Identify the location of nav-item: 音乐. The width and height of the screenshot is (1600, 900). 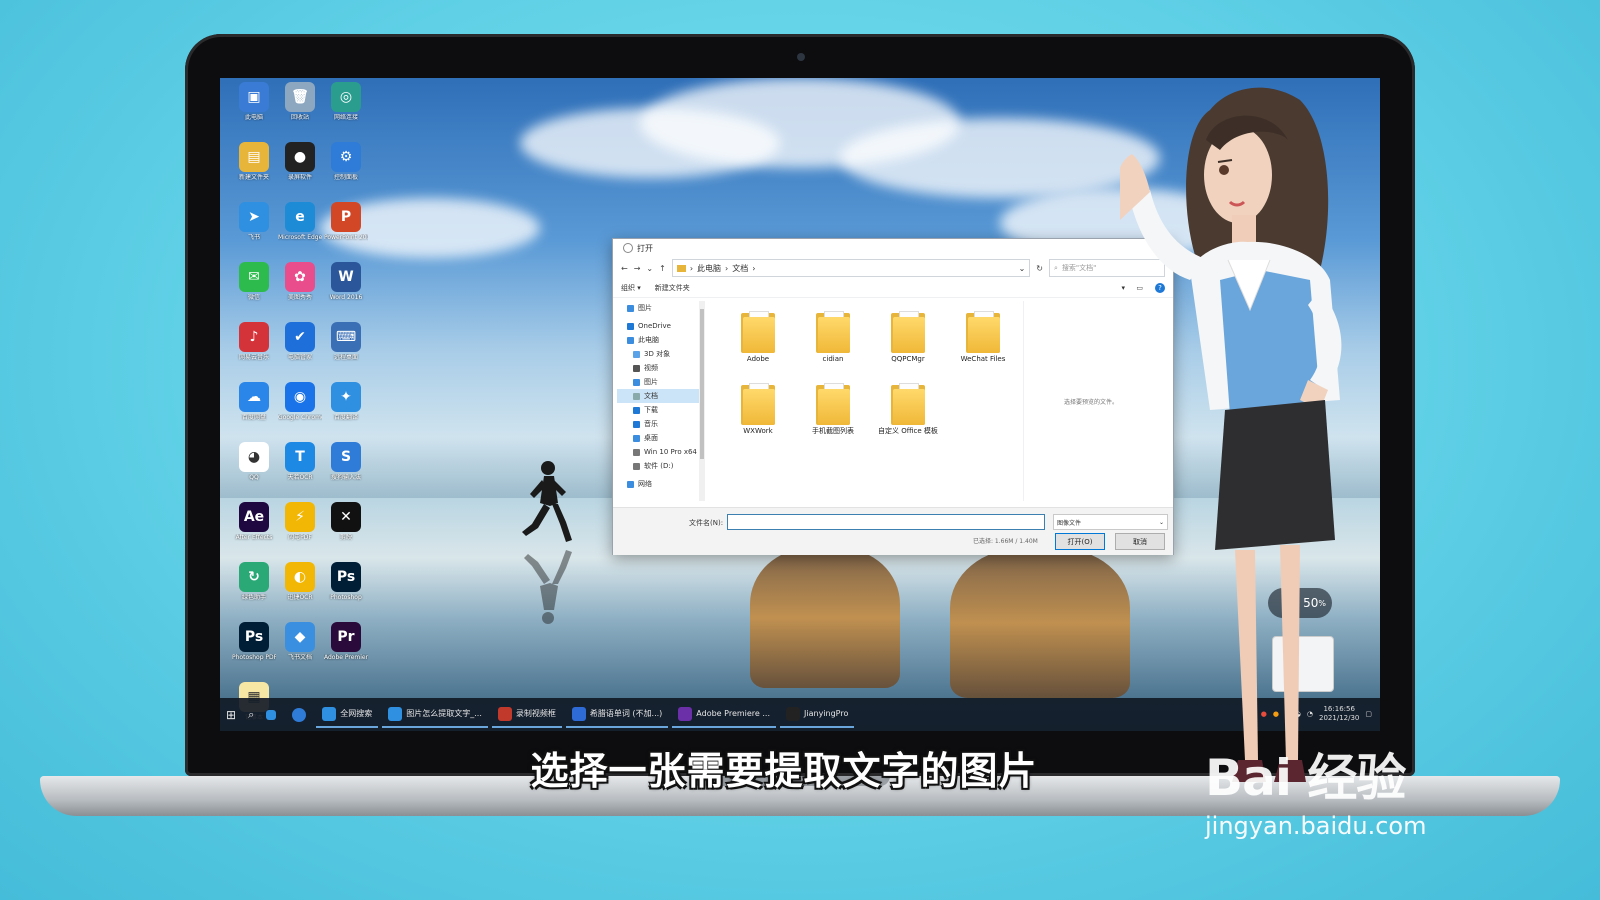
(660, 424).